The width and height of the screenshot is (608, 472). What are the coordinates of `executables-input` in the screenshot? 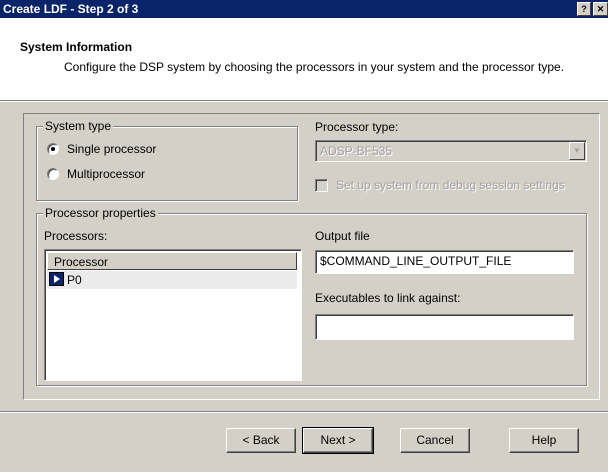 It's located at (444, 327).